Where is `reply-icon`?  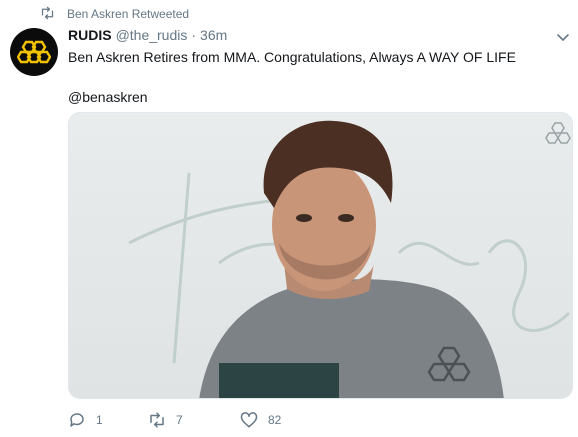 reply-icon is located at coordinates (77, 420).